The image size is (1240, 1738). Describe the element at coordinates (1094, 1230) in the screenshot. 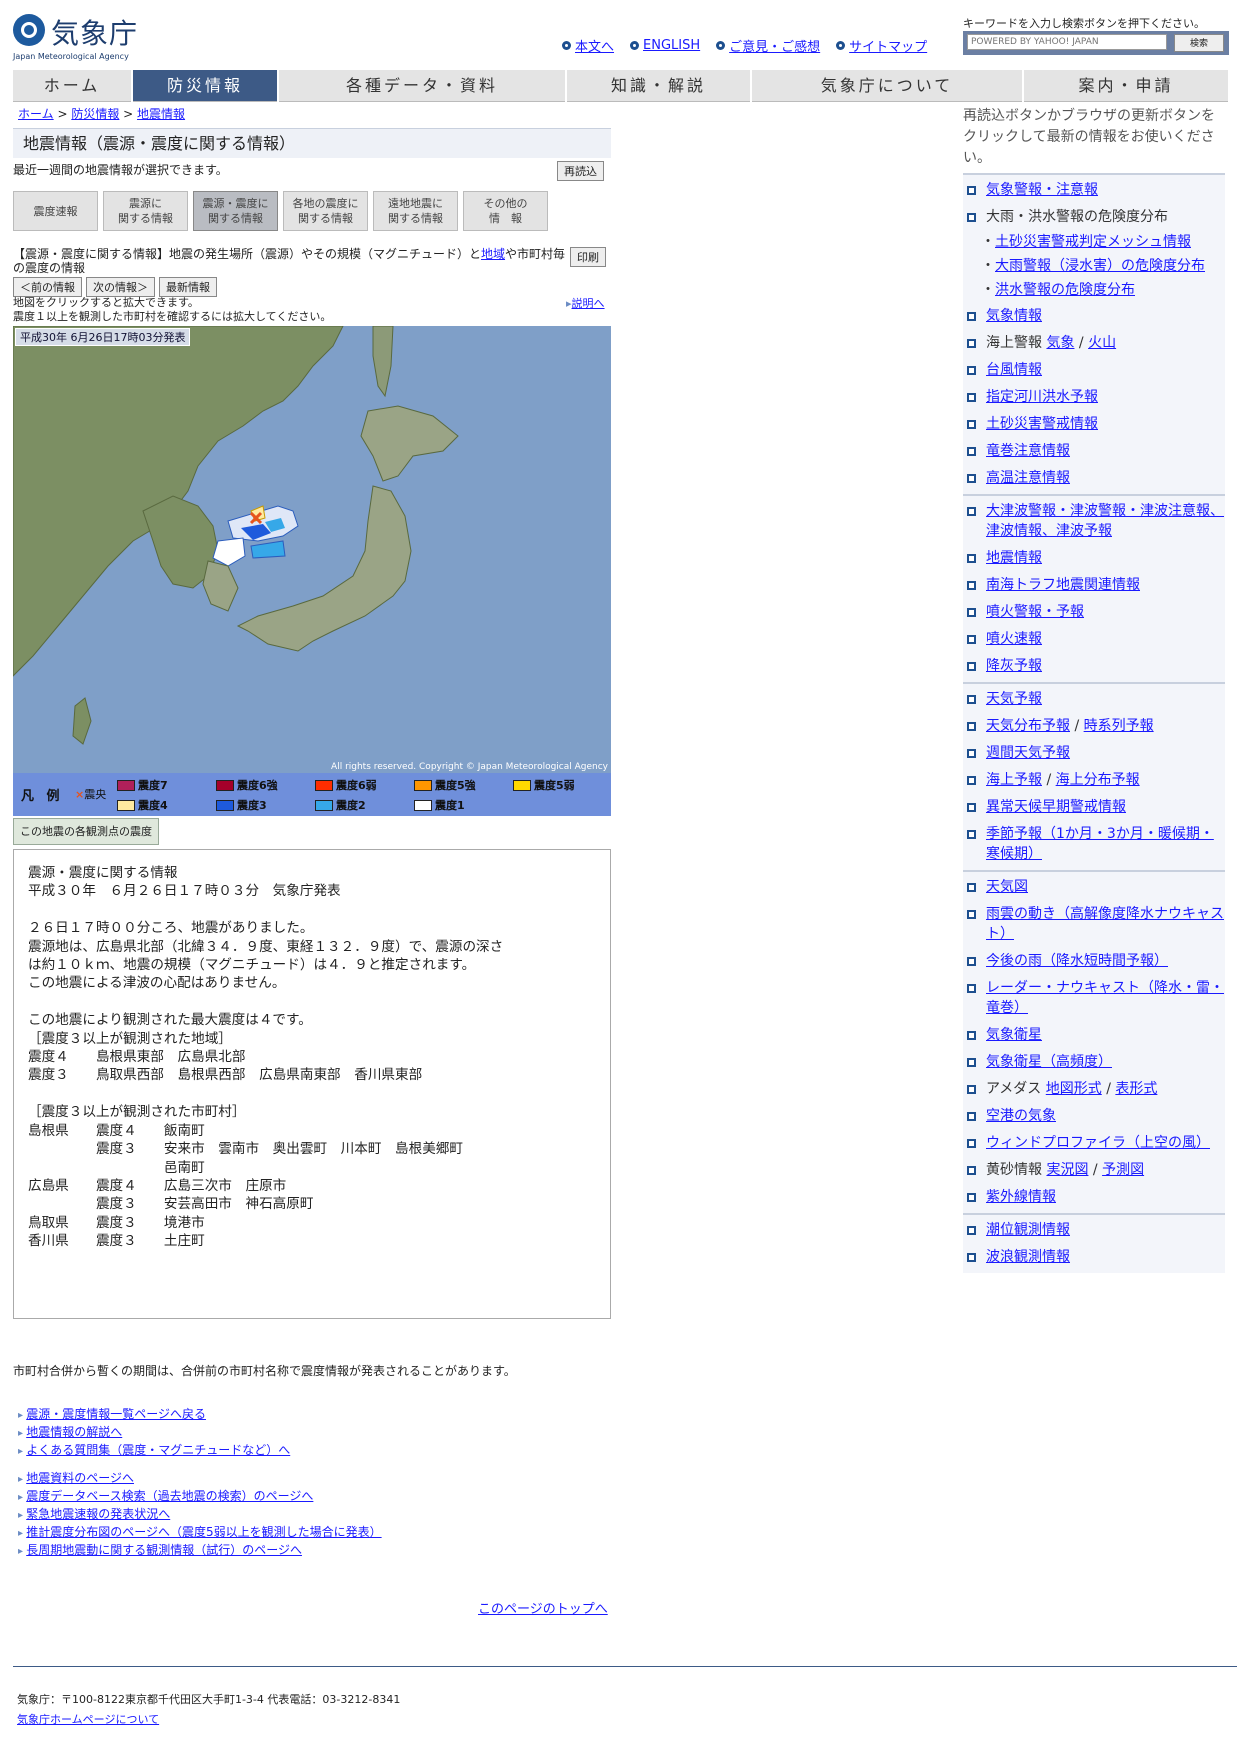

I see `sidebar-item: 潮位観測情報` at that location.